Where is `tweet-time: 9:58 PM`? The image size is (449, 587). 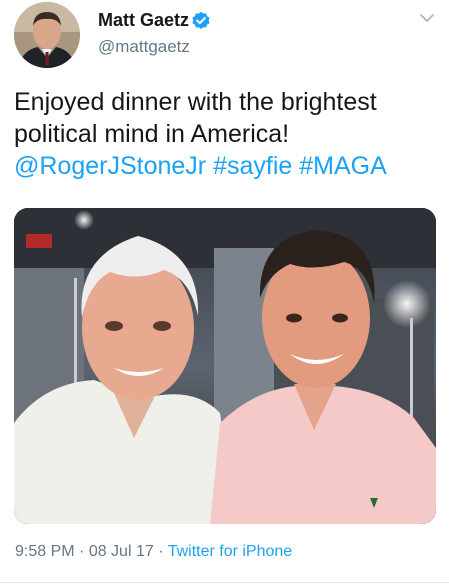
tweet-time: 9:58 PM is located at coordinates (45, 551).